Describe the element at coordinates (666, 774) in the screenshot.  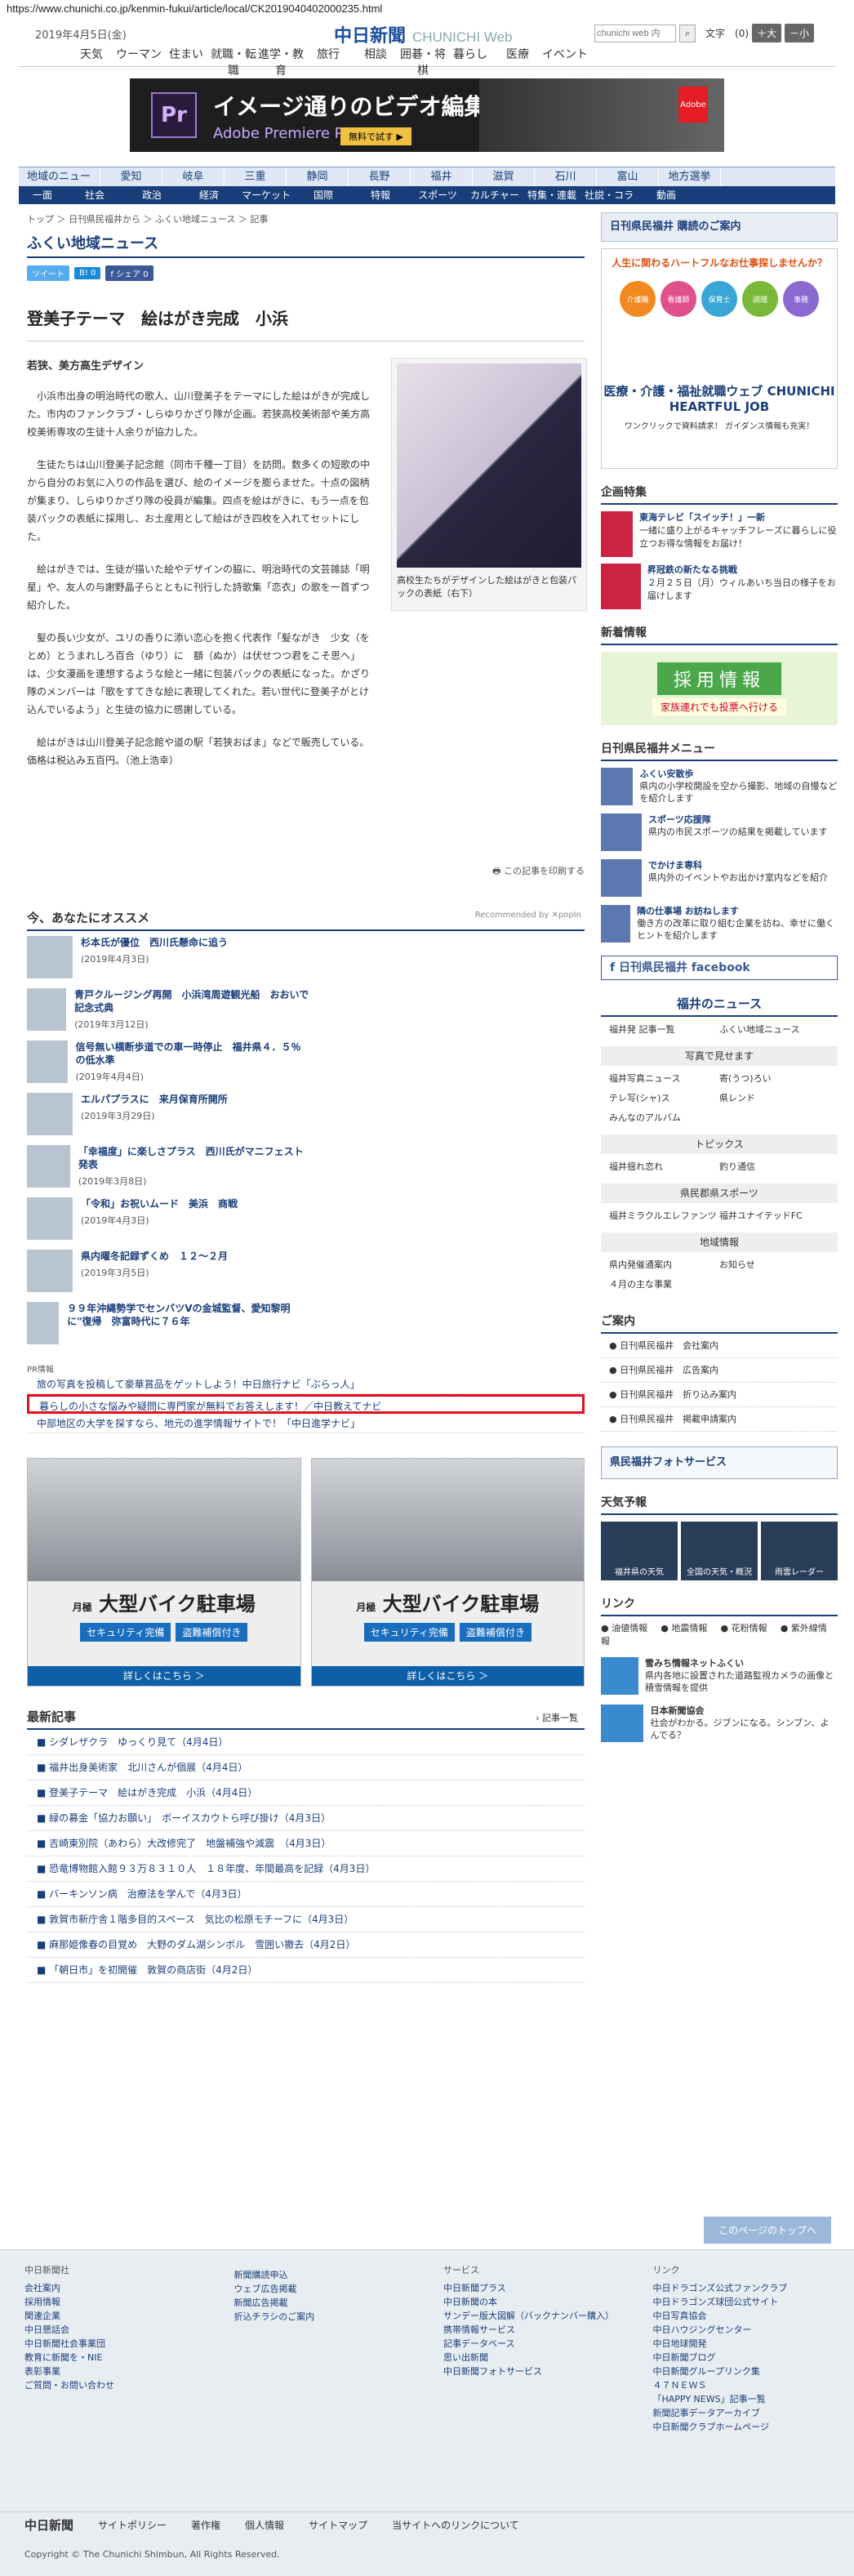
I see `menu-title: ふくい安散歩` at that location.